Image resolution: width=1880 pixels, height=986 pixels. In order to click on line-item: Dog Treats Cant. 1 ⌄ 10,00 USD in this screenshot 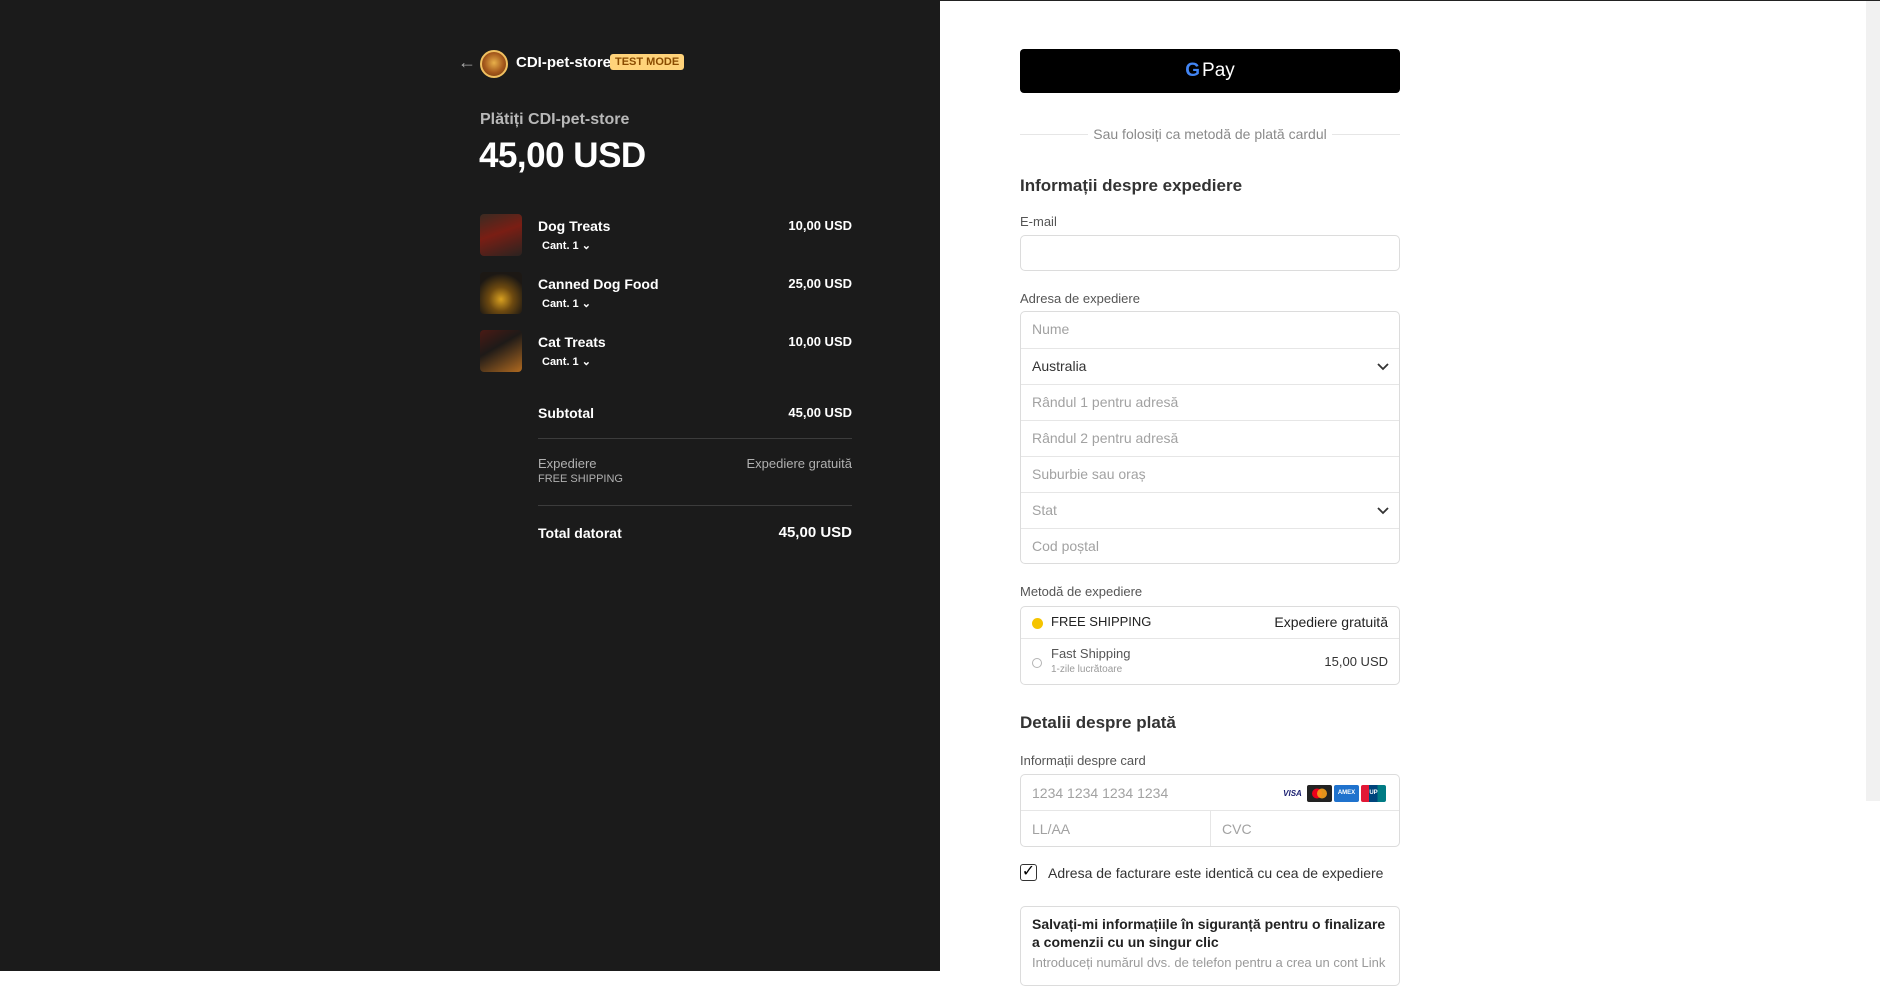, I will do `click(666, 236)`.